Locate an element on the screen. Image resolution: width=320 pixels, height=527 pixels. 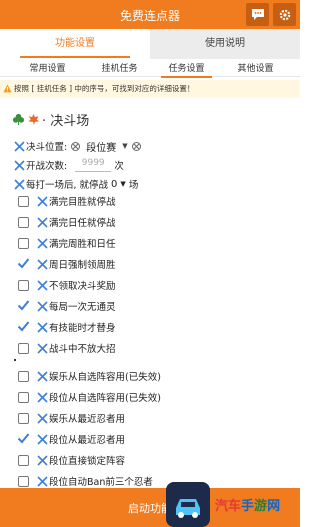
watermark-char: 汽 is located at coordinates (222, 506).